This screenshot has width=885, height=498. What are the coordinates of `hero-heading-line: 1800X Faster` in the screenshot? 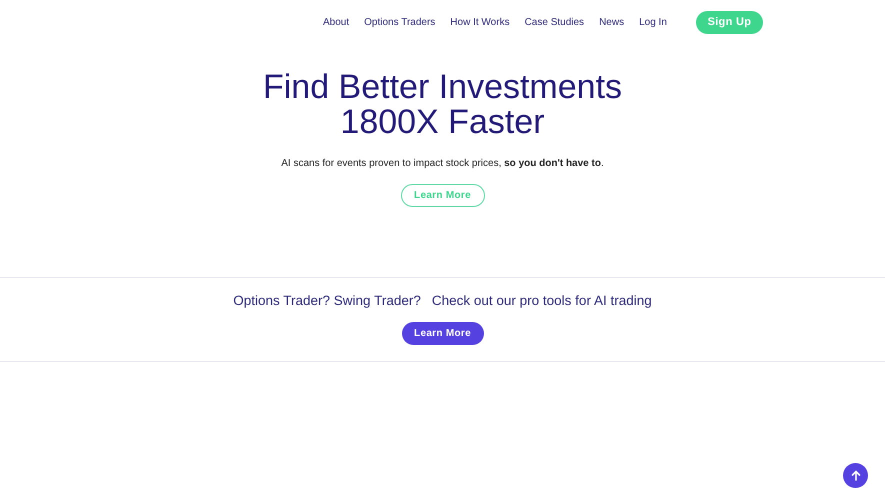 It's located at (442, 122).